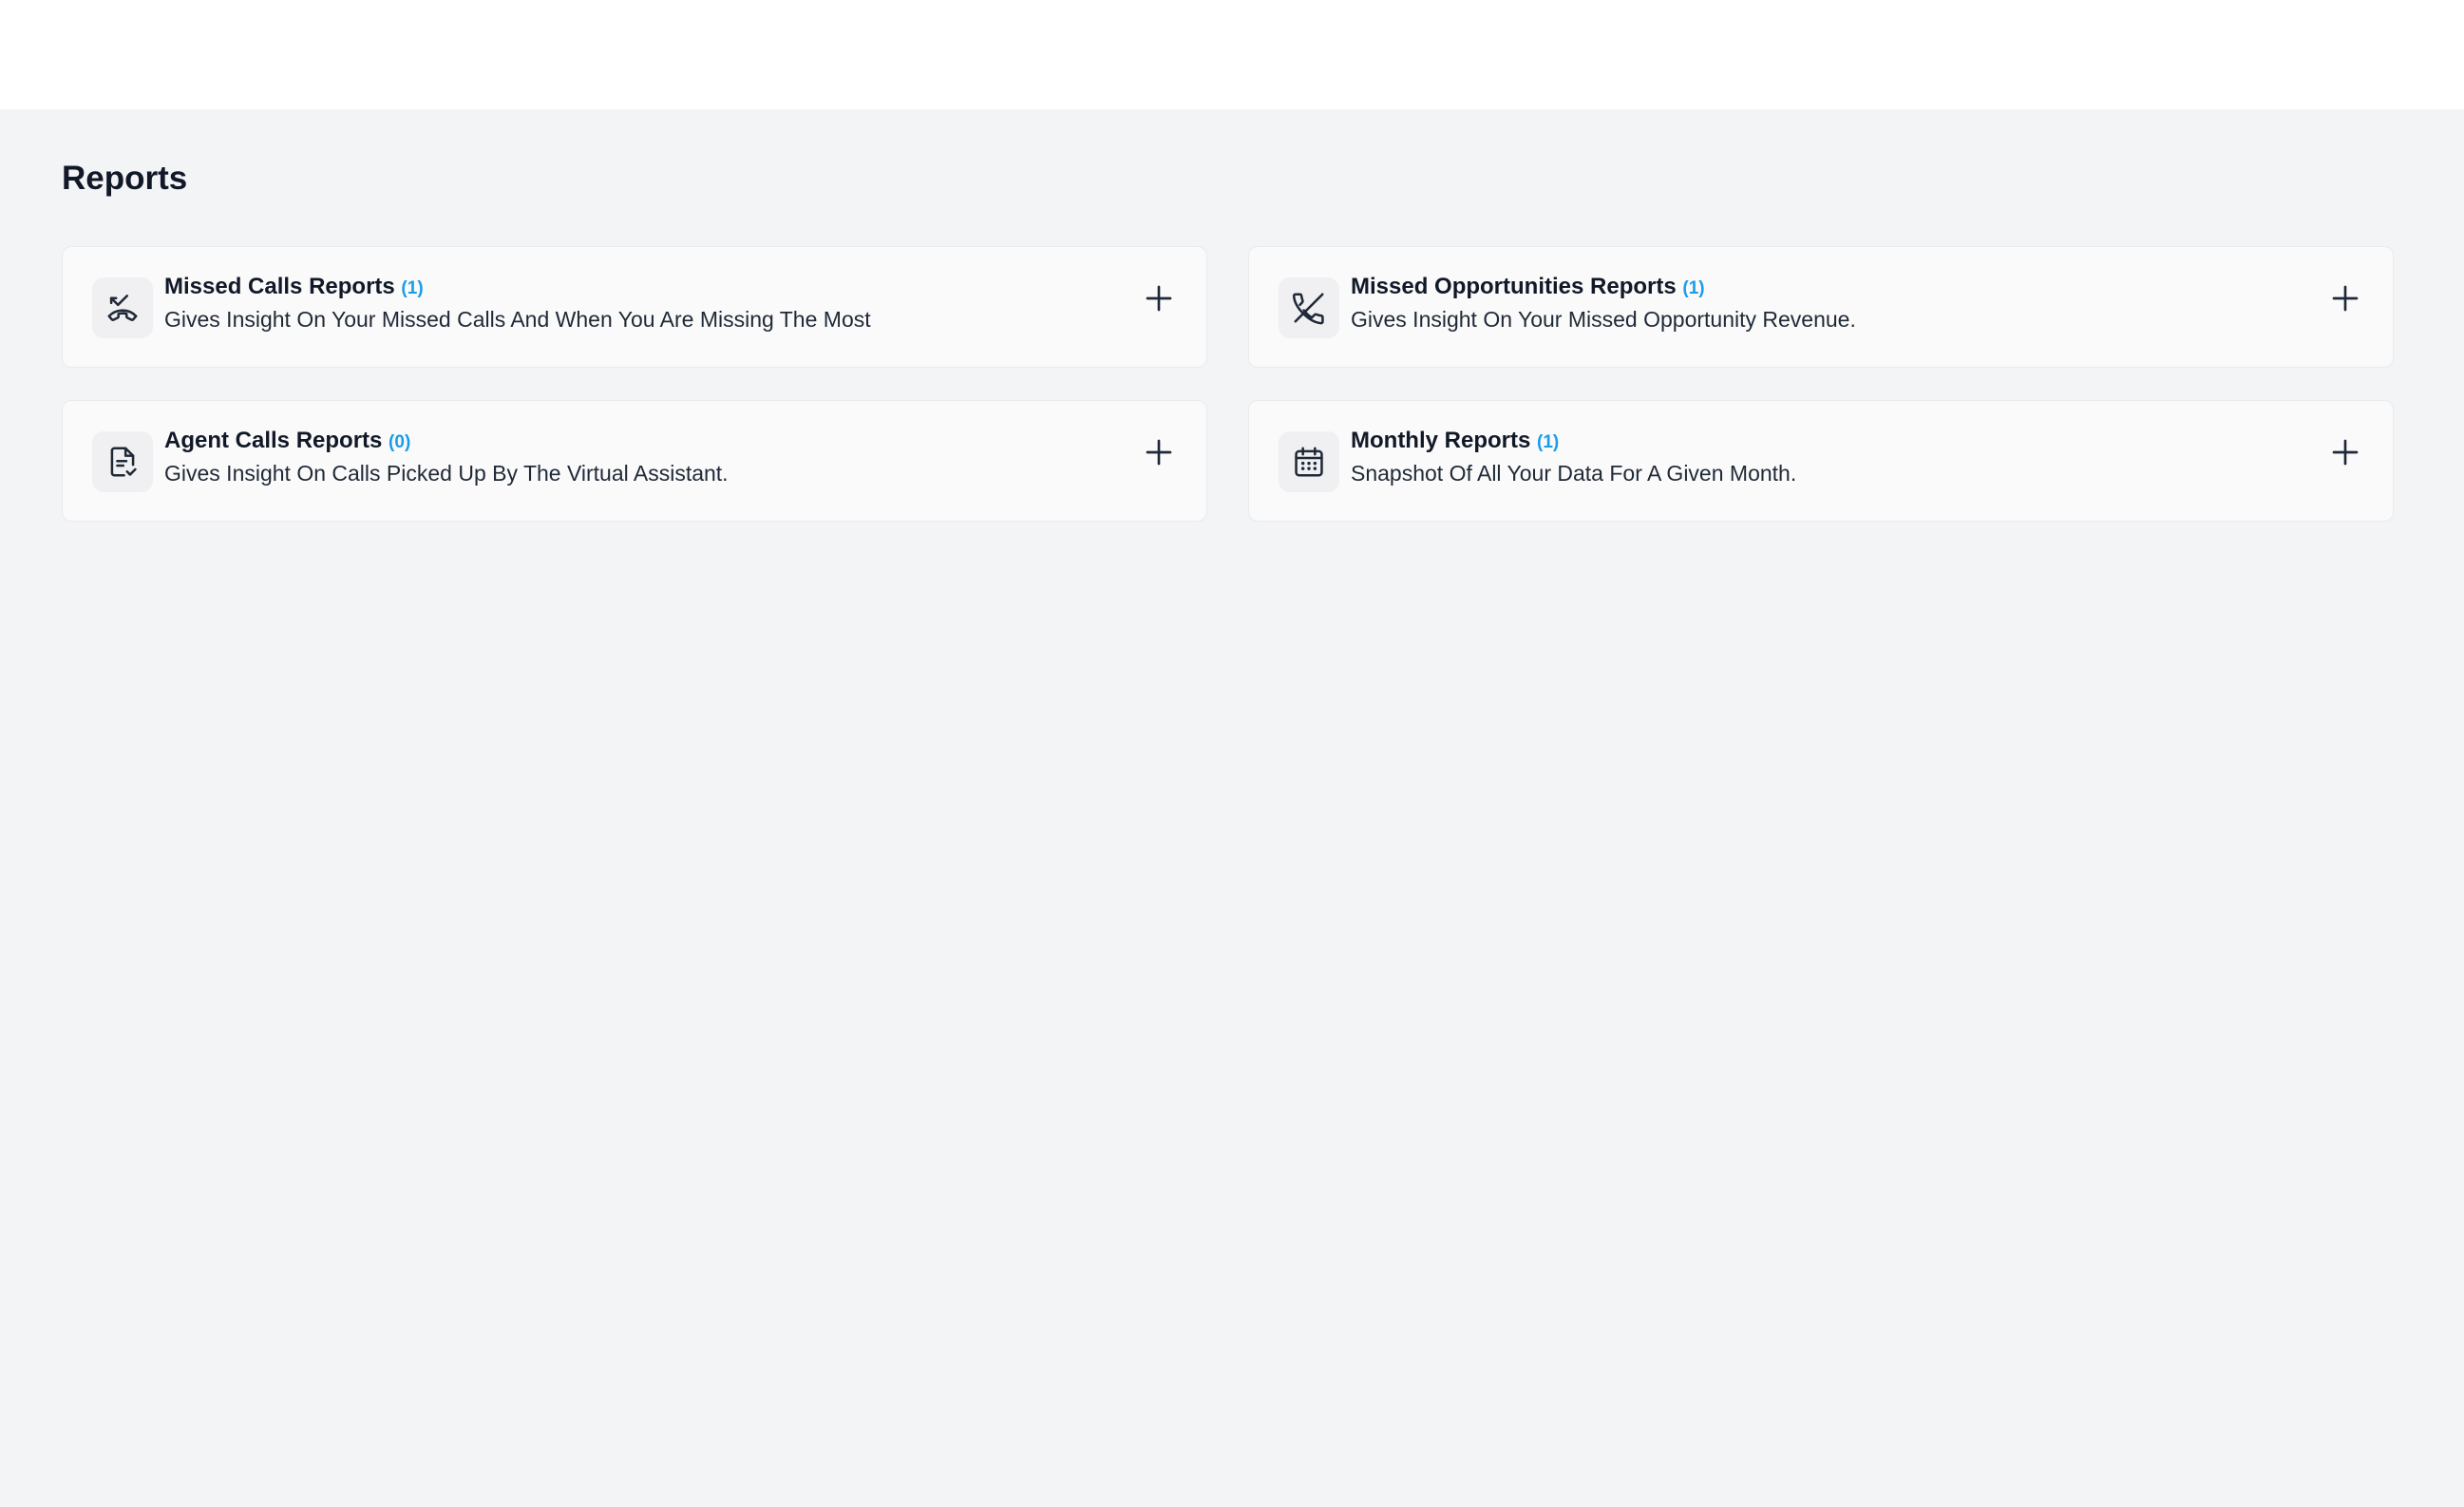 The image size is (2464, 1507). I want to click on report-title: Agent Calls Reports, so click(273, 440).